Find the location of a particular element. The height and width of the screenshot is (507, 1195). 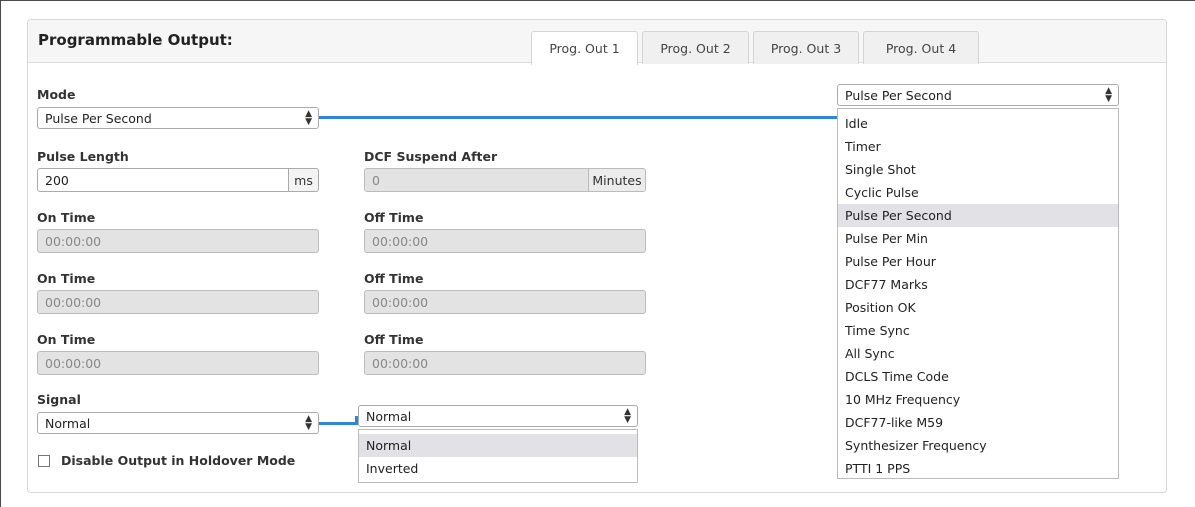

signal-select: Normal ▲ ▼ is located at coordinates (178, 423).